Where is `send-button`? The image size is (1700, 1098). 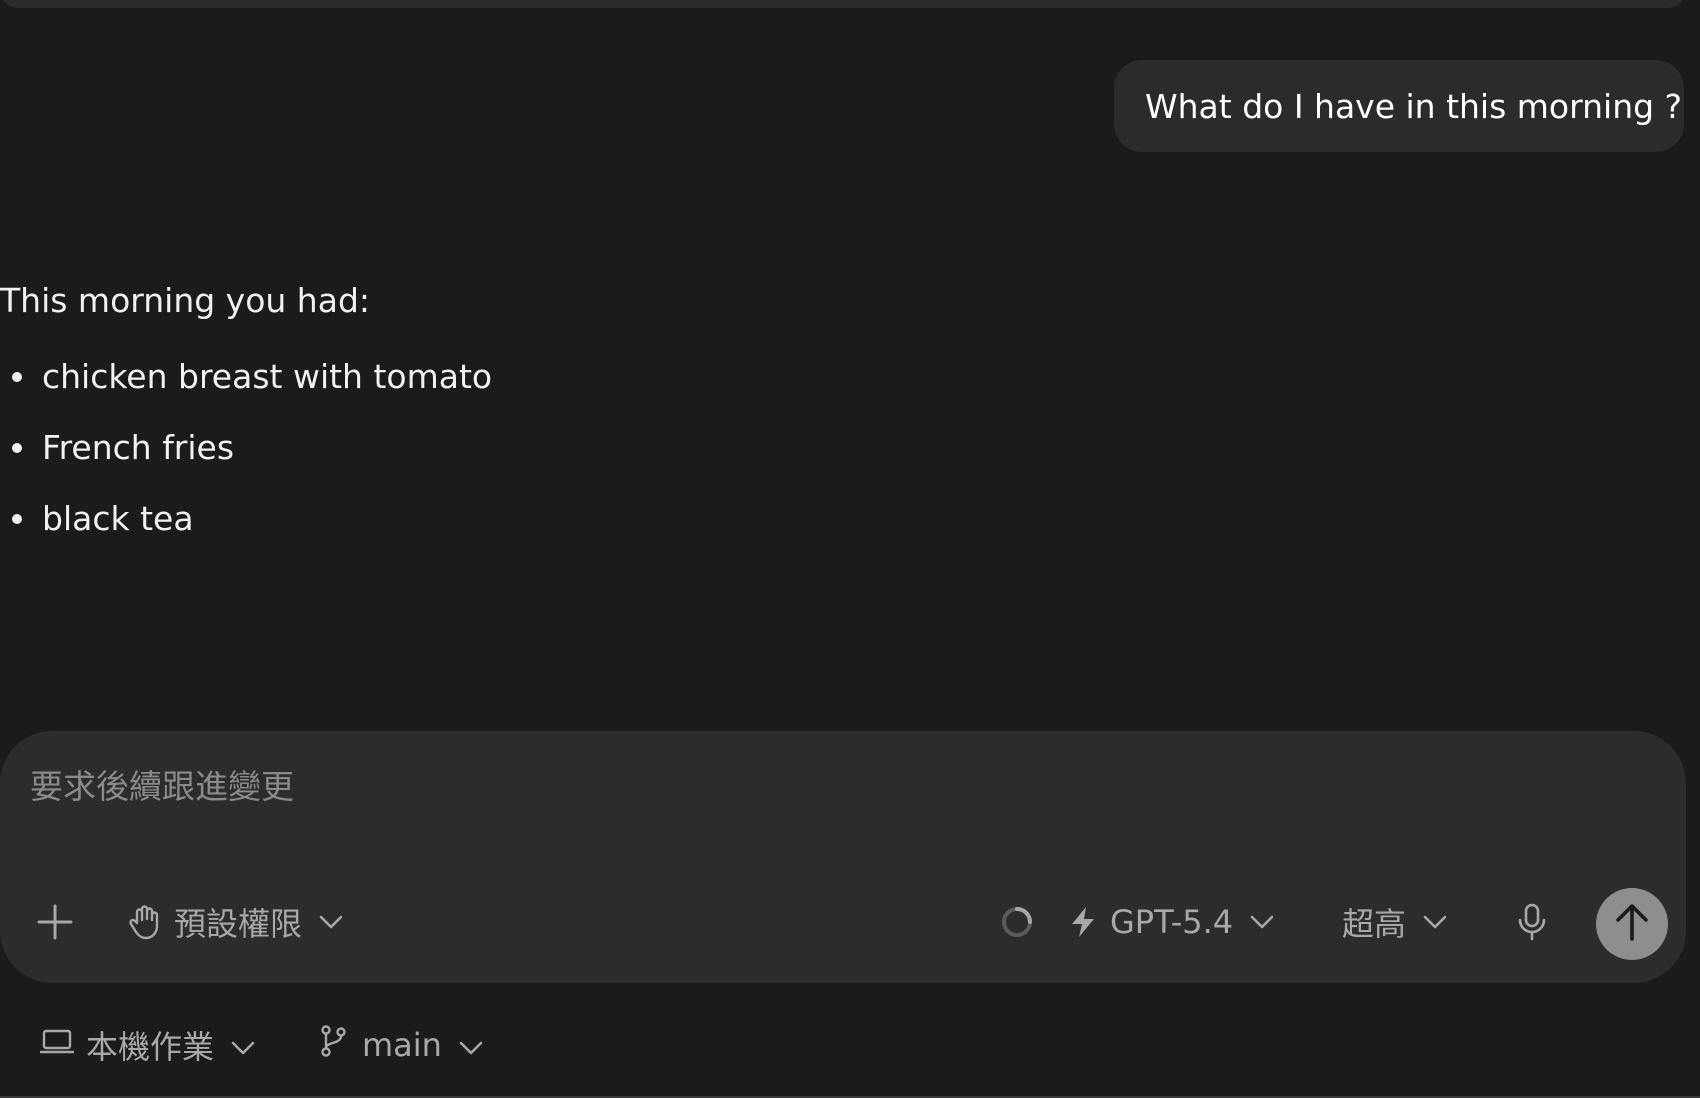
send-button is located at coordinates (1632, 924).